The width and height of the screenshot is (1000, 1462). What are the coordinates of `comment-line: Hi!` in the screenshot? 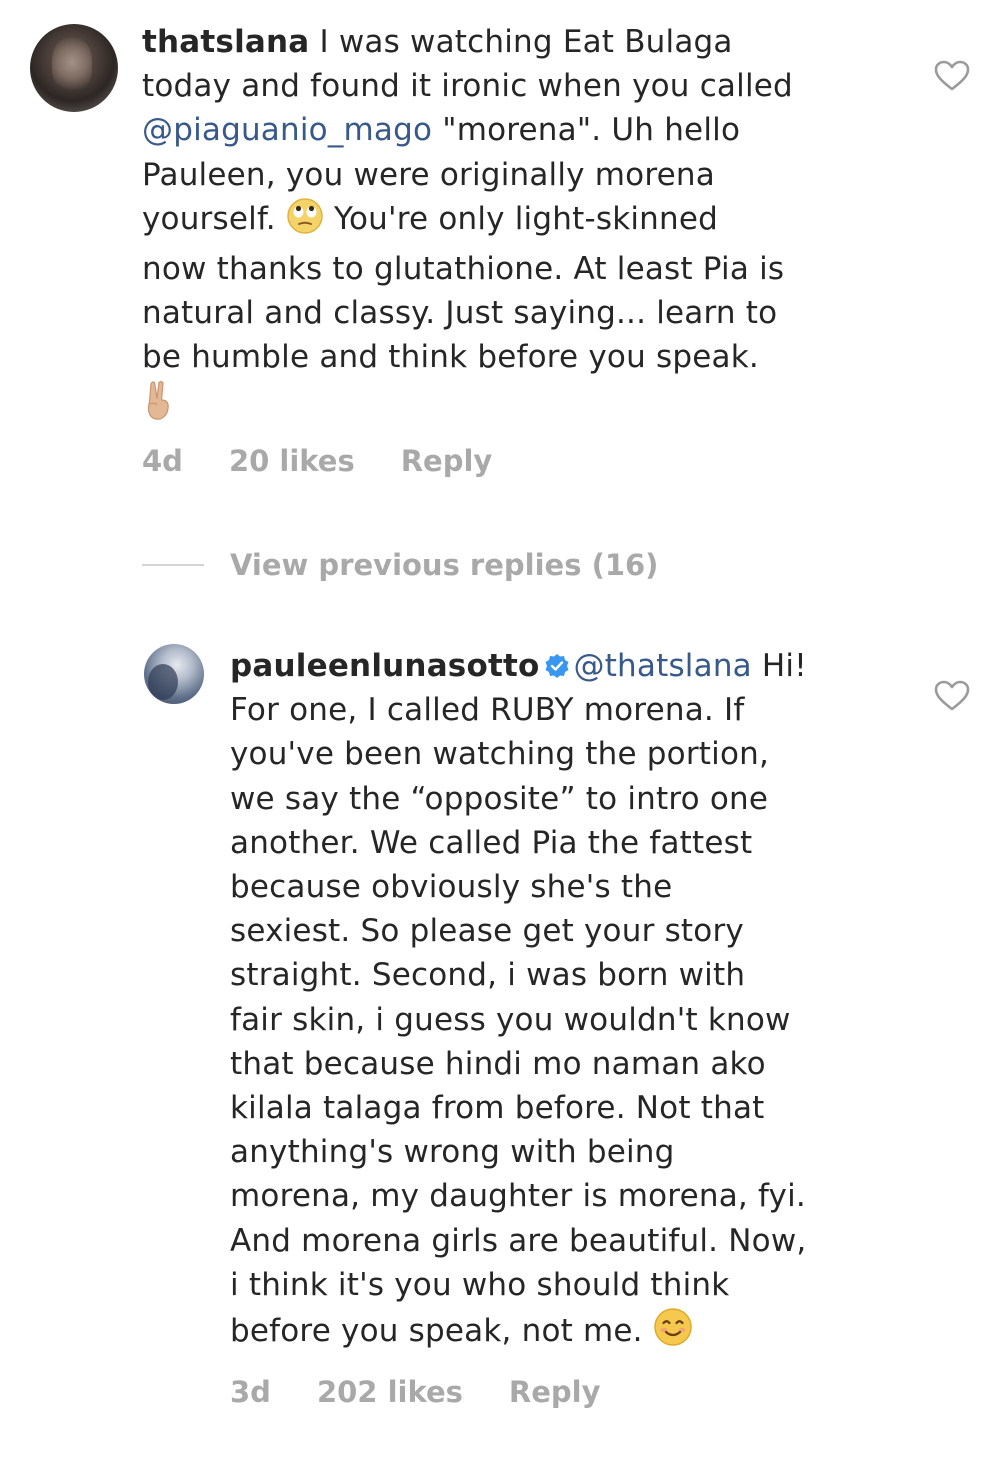 It's located at (779, 666).